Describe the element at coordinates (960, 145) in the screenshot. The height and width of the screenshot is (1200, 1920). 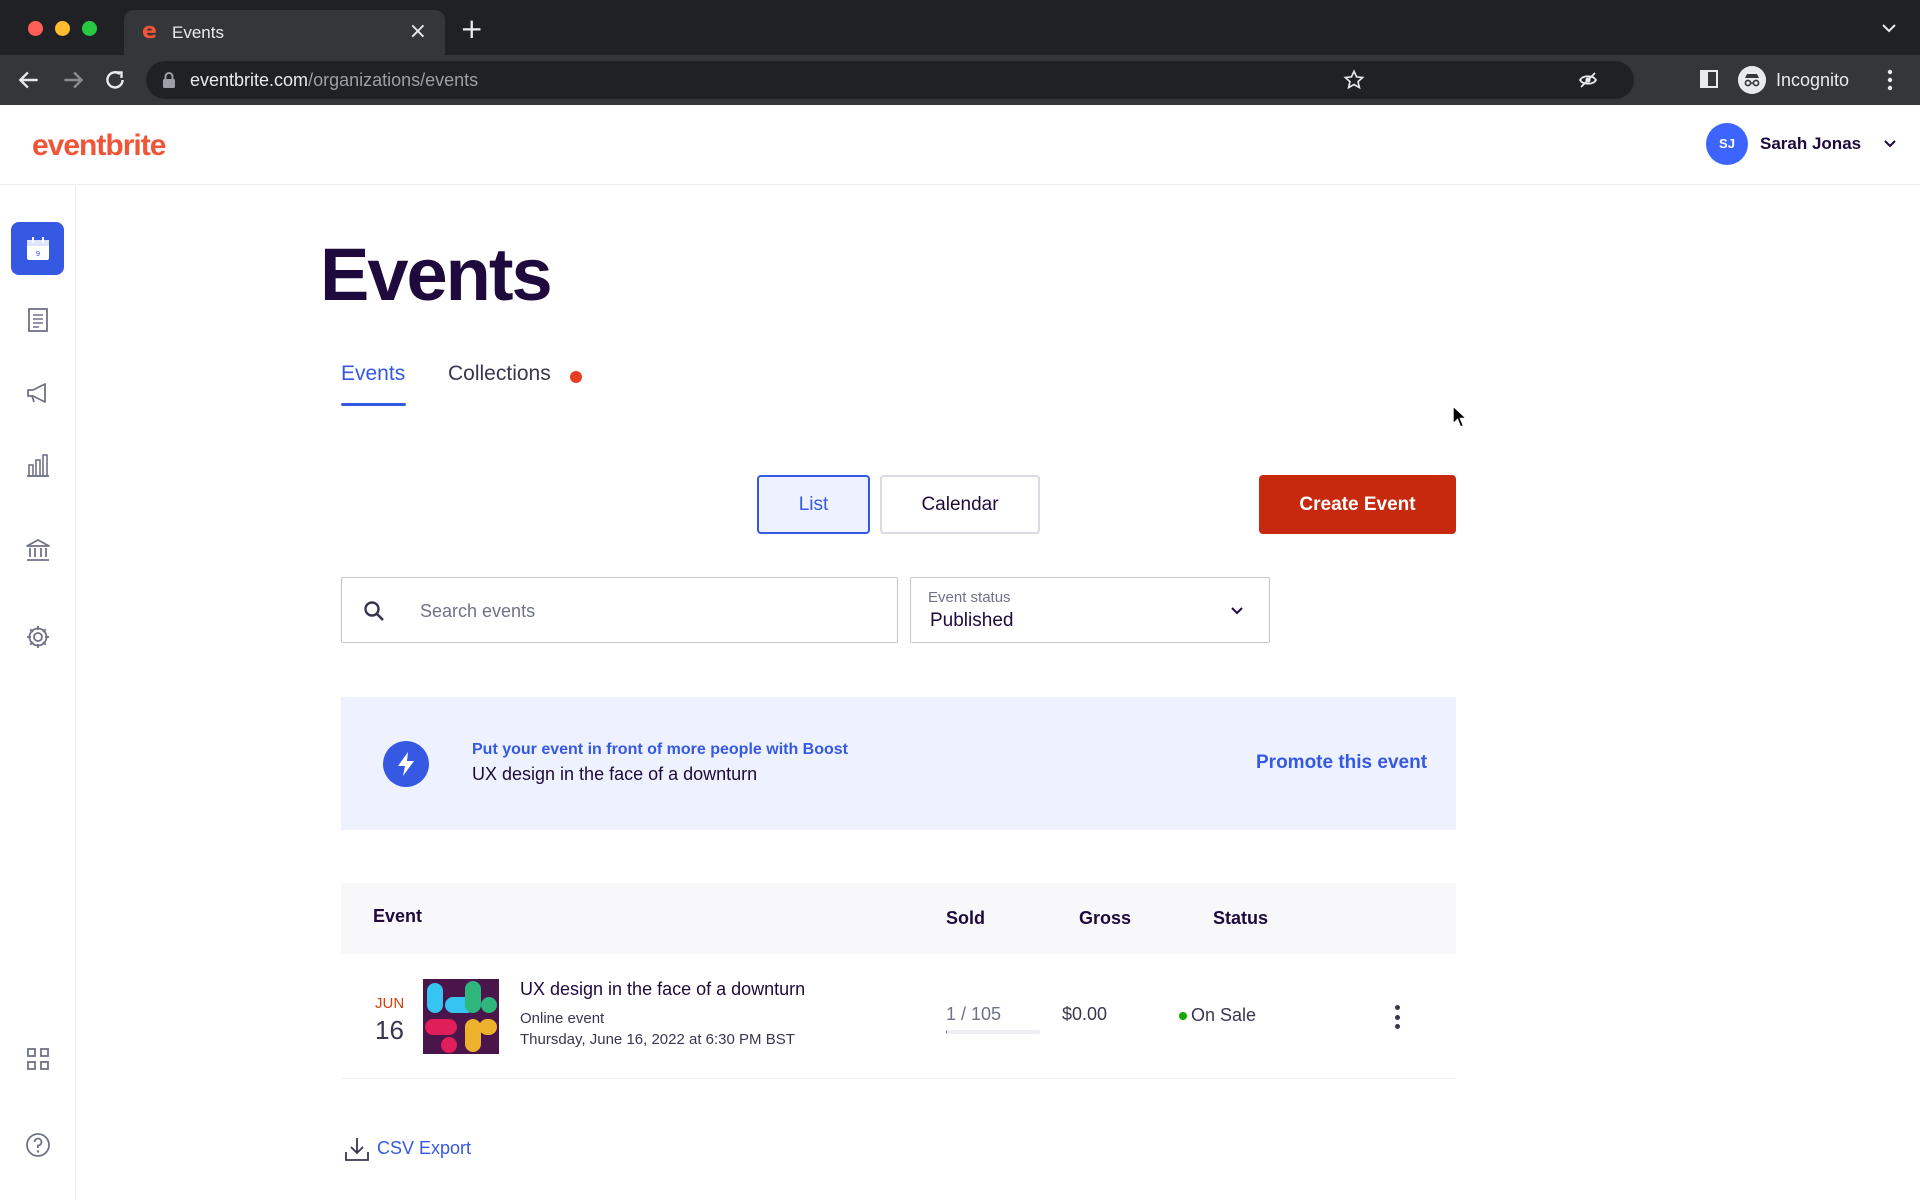
I see `app-header: eventbrite SJ Sarah Jonas` at that location.